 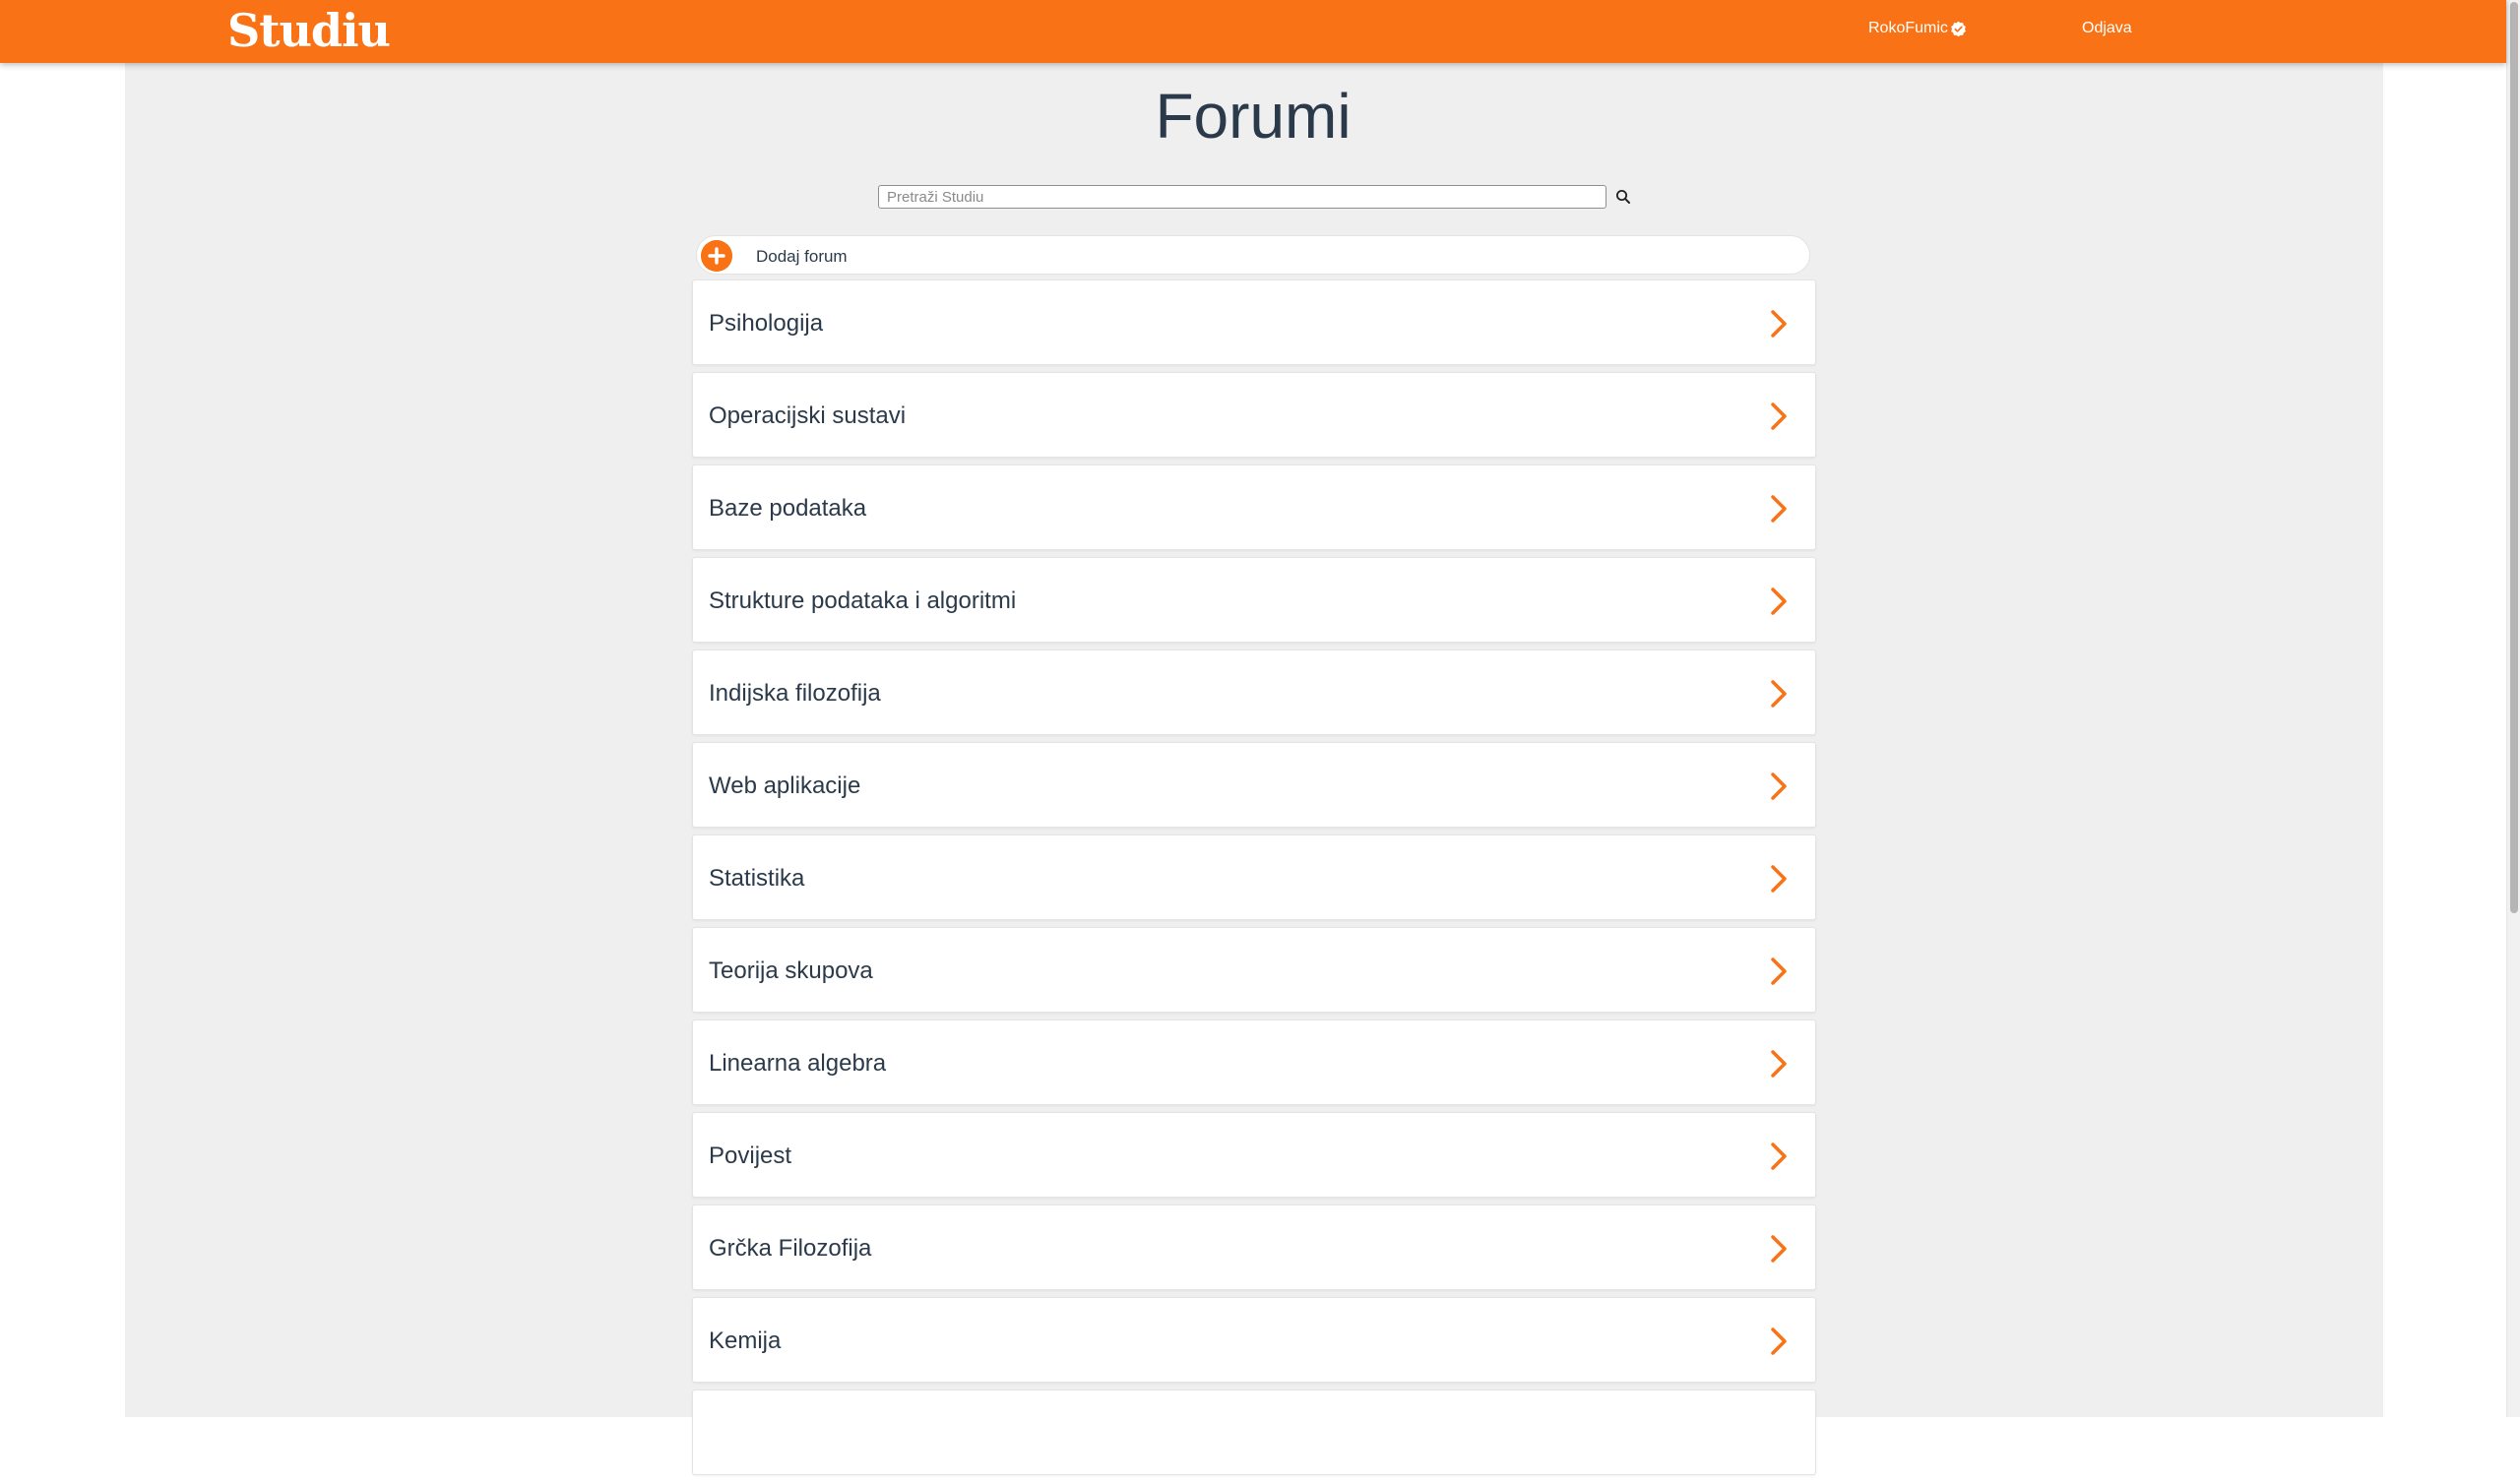 I want to click on logo: Studiu, so click(x=309, y=30).